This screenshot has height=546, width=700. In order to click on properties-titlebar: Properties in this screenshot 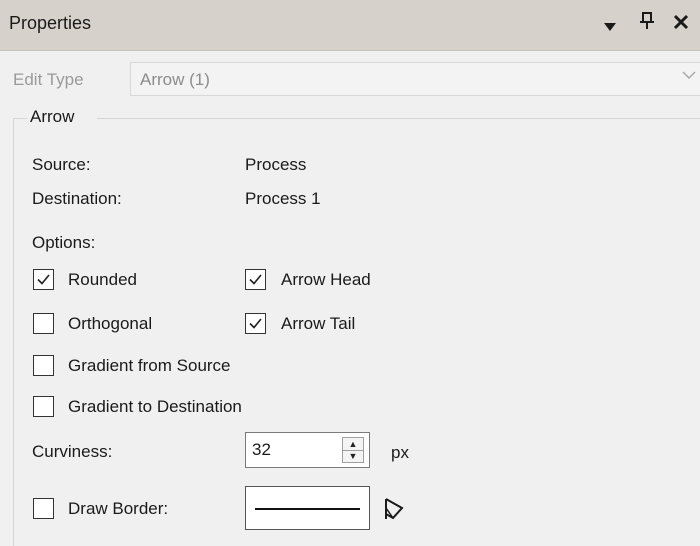, I will do `click(350, 25)`.